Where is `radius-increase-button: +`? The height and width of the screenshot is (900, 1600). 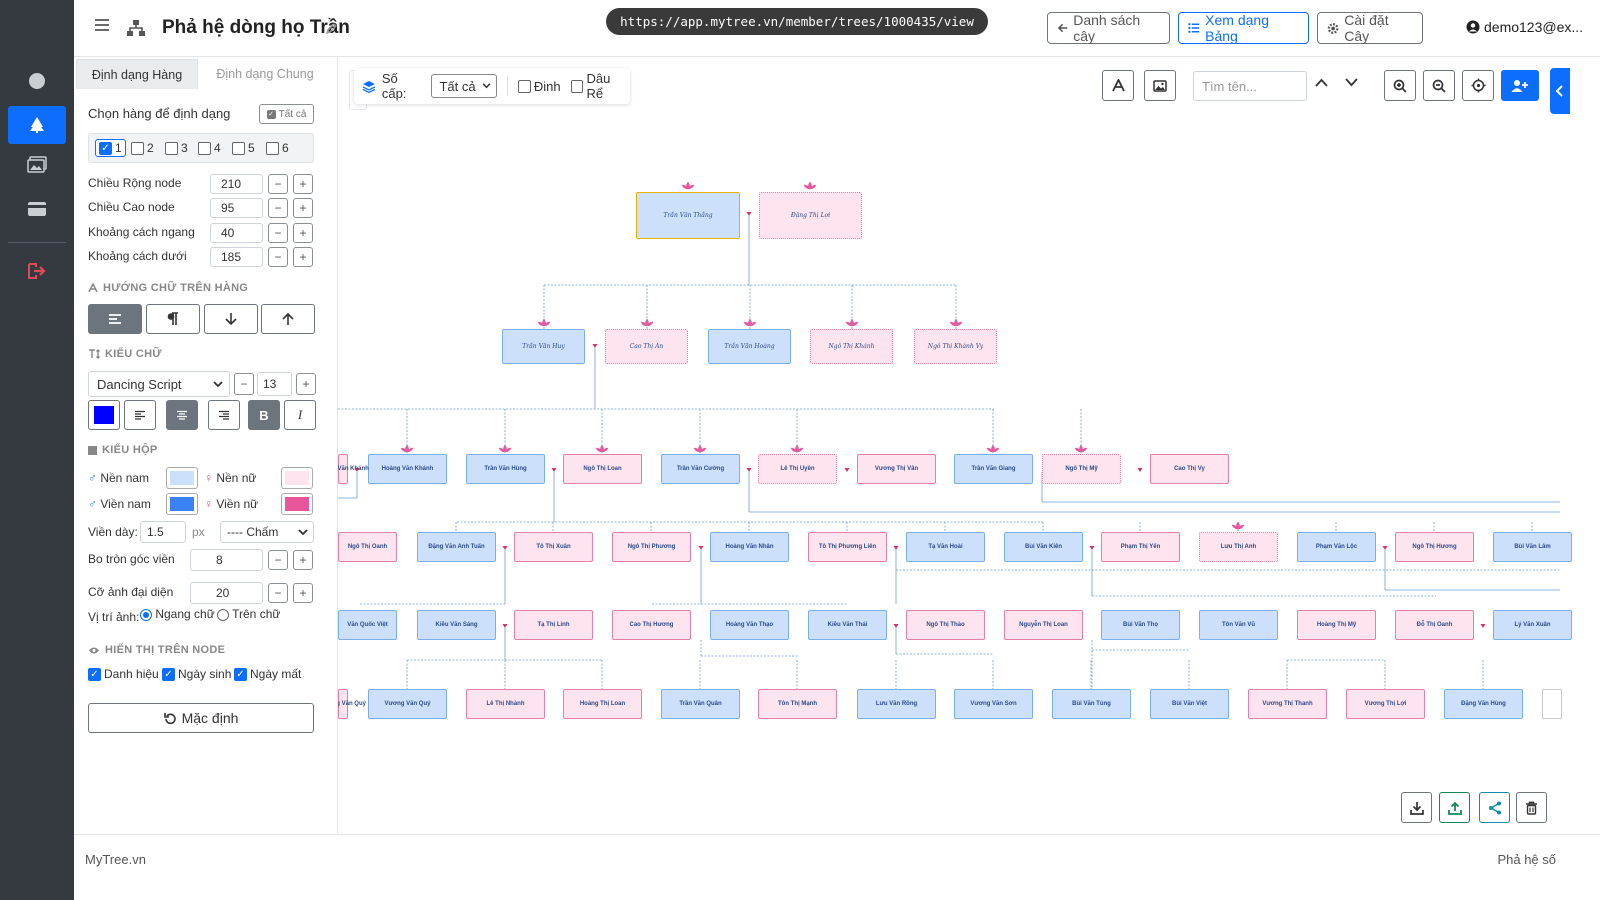
radius-increase-button: + is located at coordinates (303, 560).